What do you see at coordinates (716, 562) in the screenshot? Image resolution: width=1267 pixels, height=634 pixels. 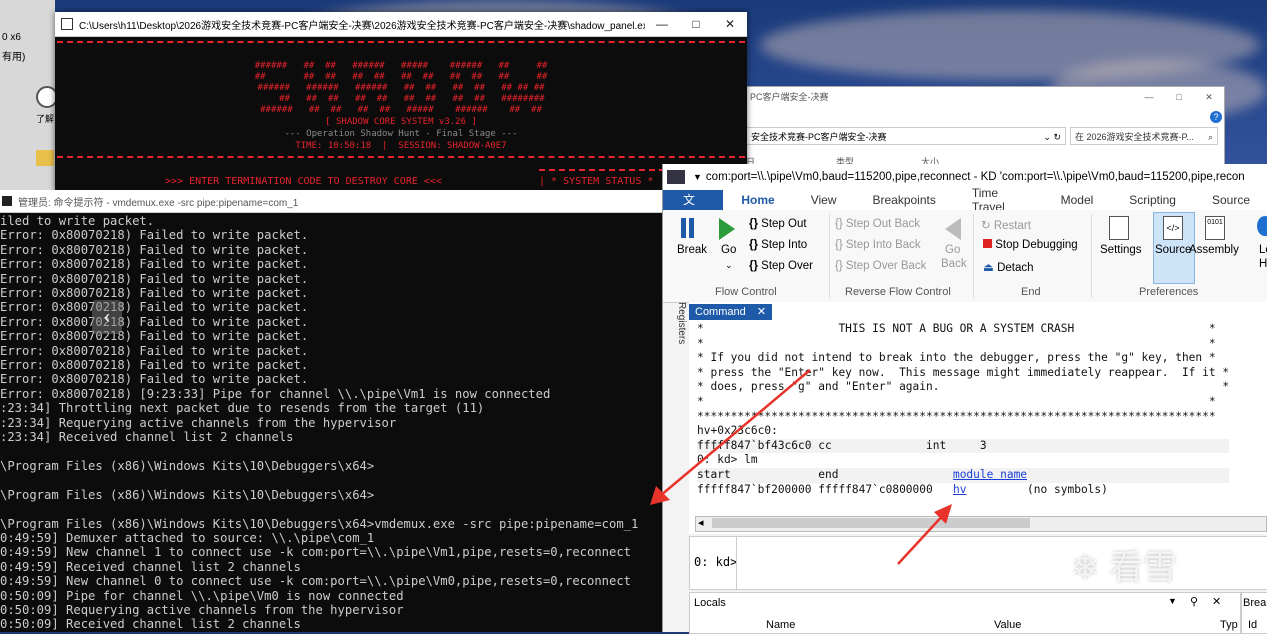 I see `kd-prompt: 0: kd>` at bounding box center [716, 562].